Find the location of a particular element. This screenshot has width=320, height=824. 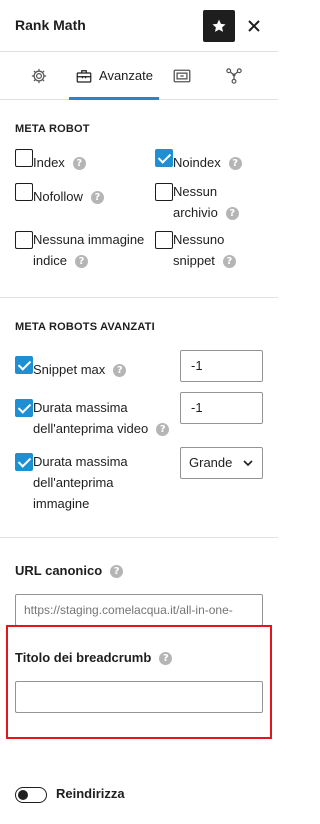

tab-advanced-label: Avanzate is located at coordinates (126, 75).